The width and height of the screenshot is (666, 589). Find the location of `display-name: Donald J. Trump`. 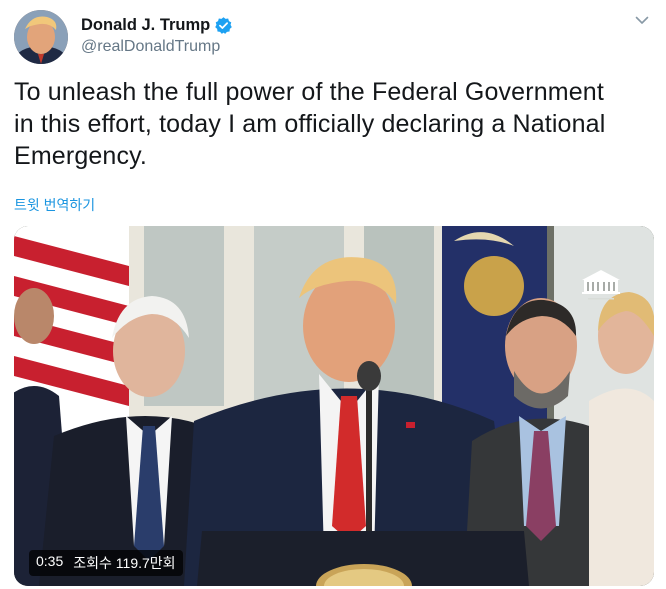

display-name: Donald J. Trump is located at coordinates (145, 25).